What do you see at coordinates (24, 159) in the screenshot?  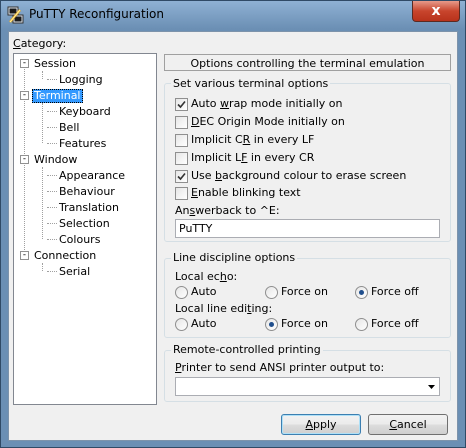 I see `collapse-window-icon: -` at bounding box center [24, 159].